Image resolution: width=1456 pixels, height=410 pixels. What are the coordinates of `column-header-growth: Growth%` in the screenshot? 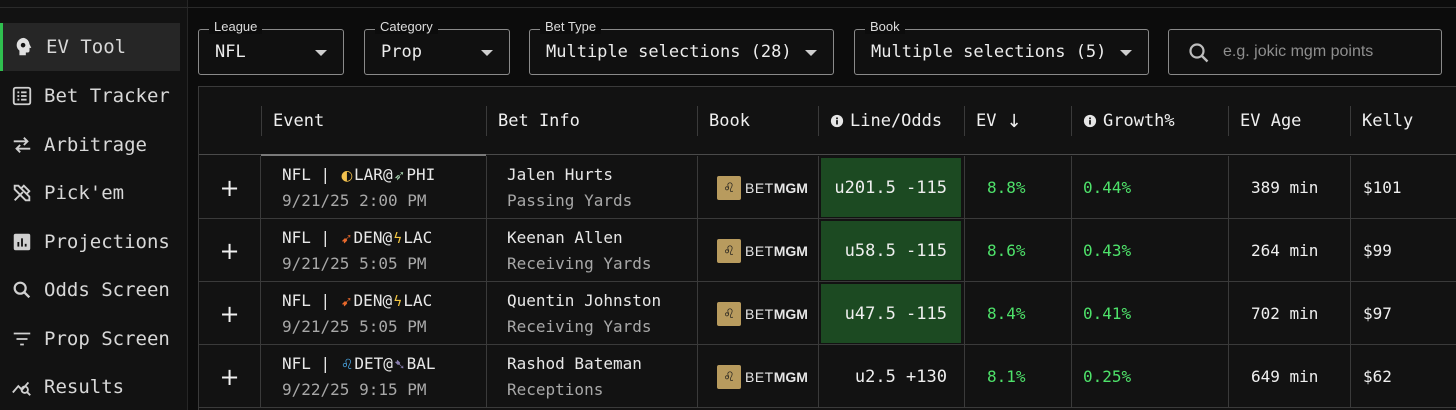 It's located at (1149, 121).